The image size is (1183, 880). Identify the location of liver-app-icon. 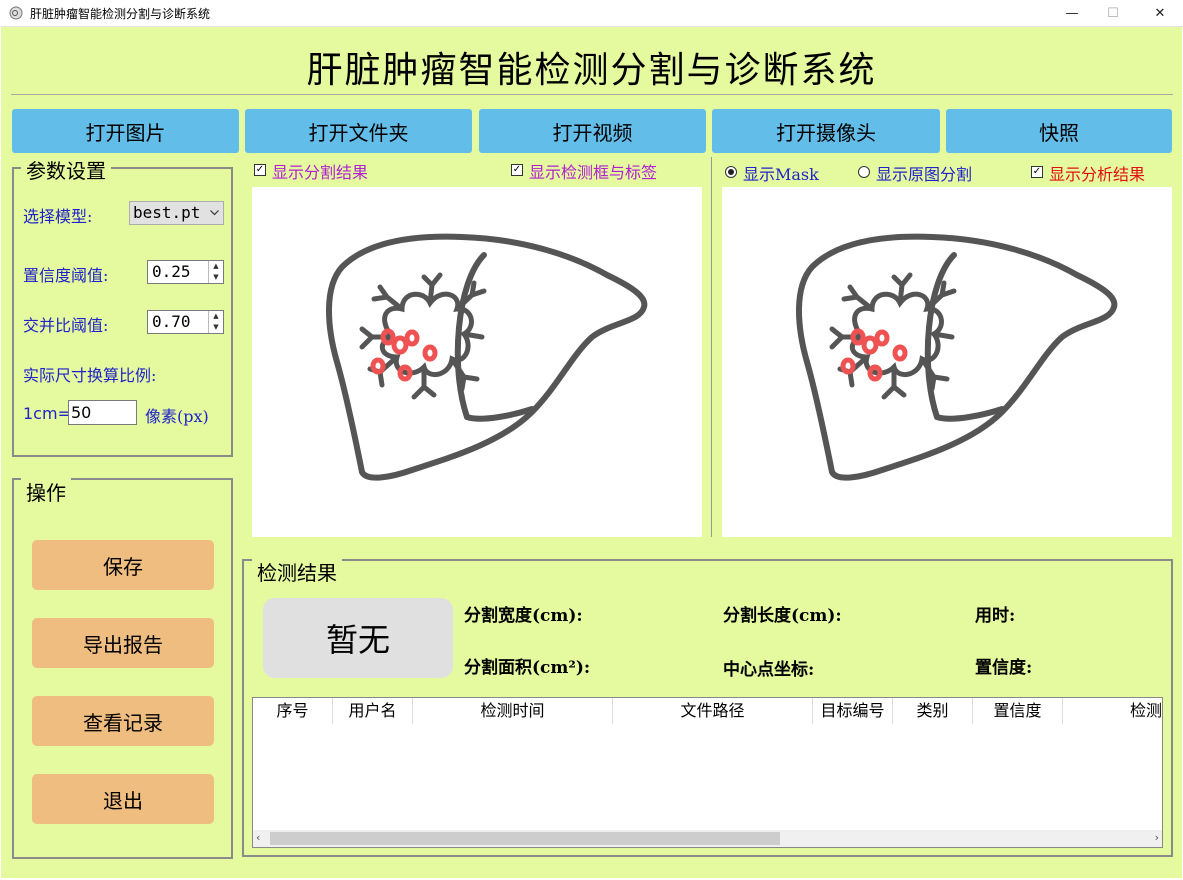
(16, 13).